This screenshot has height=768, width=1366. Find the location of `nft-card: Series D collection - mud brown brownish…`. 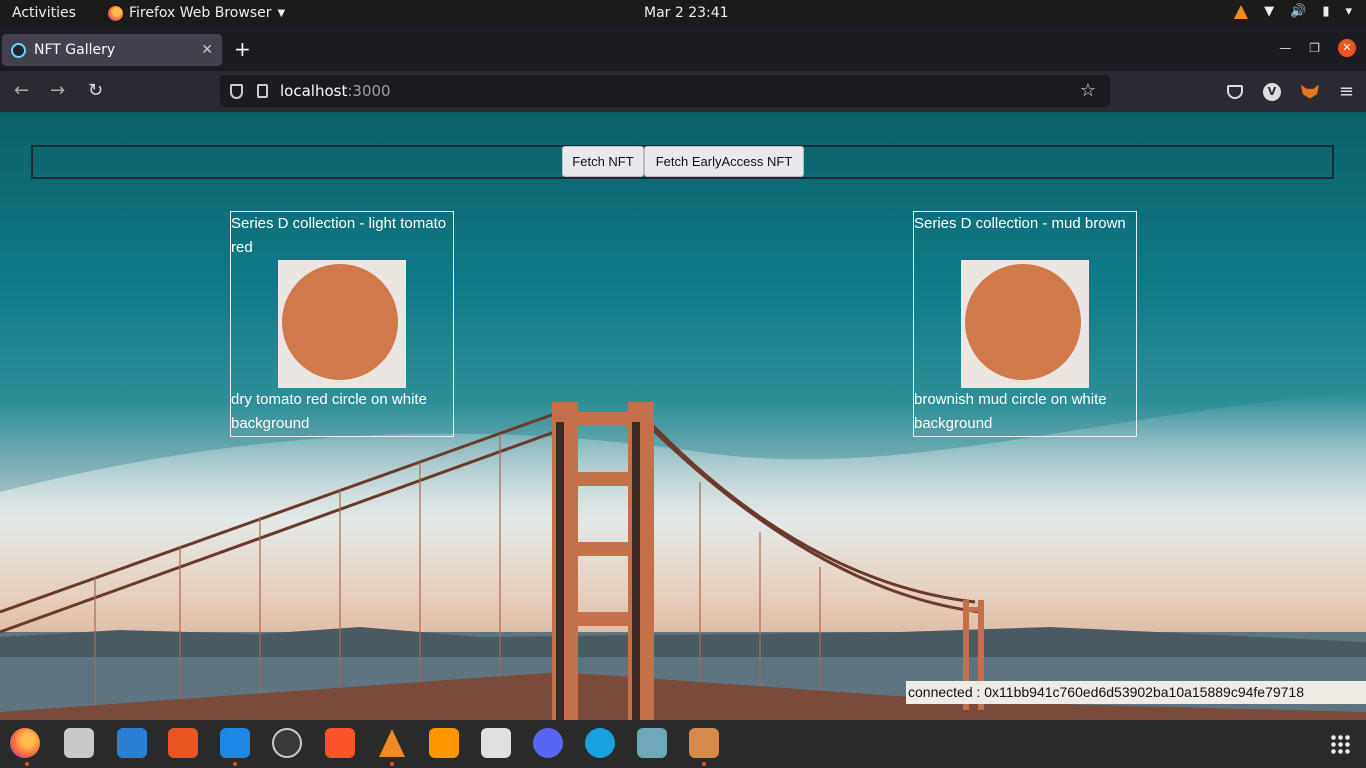

nft-card: Series D collection - mud brown brownish… is located at coordinates (1025, 324).